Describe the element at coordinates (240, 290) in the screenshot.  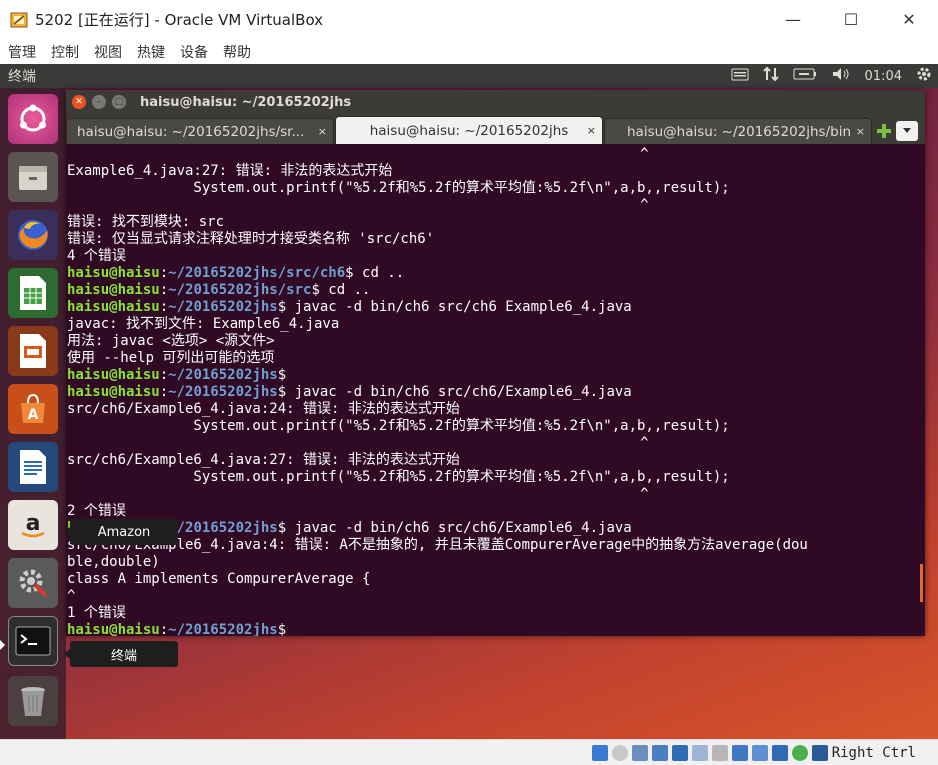
I see `prompt-path: ~/20165202jhs/src` at that location.